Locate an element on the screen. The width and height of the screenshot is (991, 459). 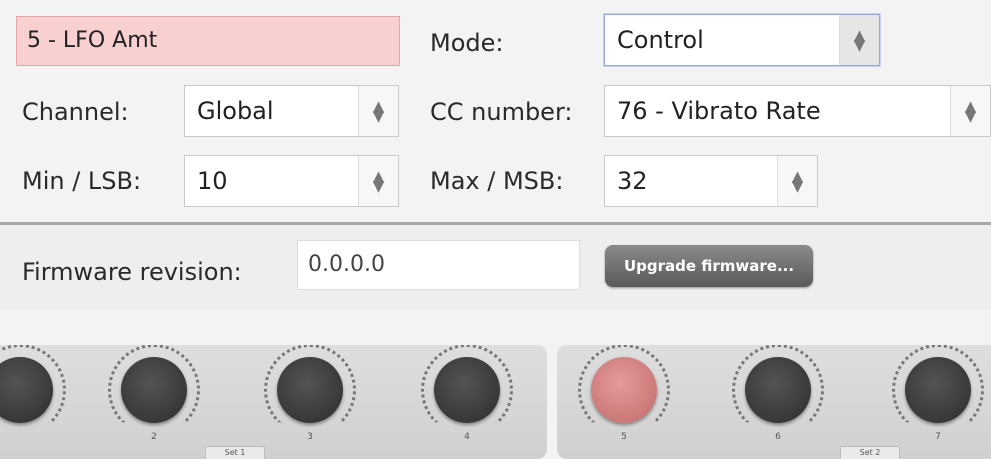
knob-number: 4 is located at coordinates (467, 437).